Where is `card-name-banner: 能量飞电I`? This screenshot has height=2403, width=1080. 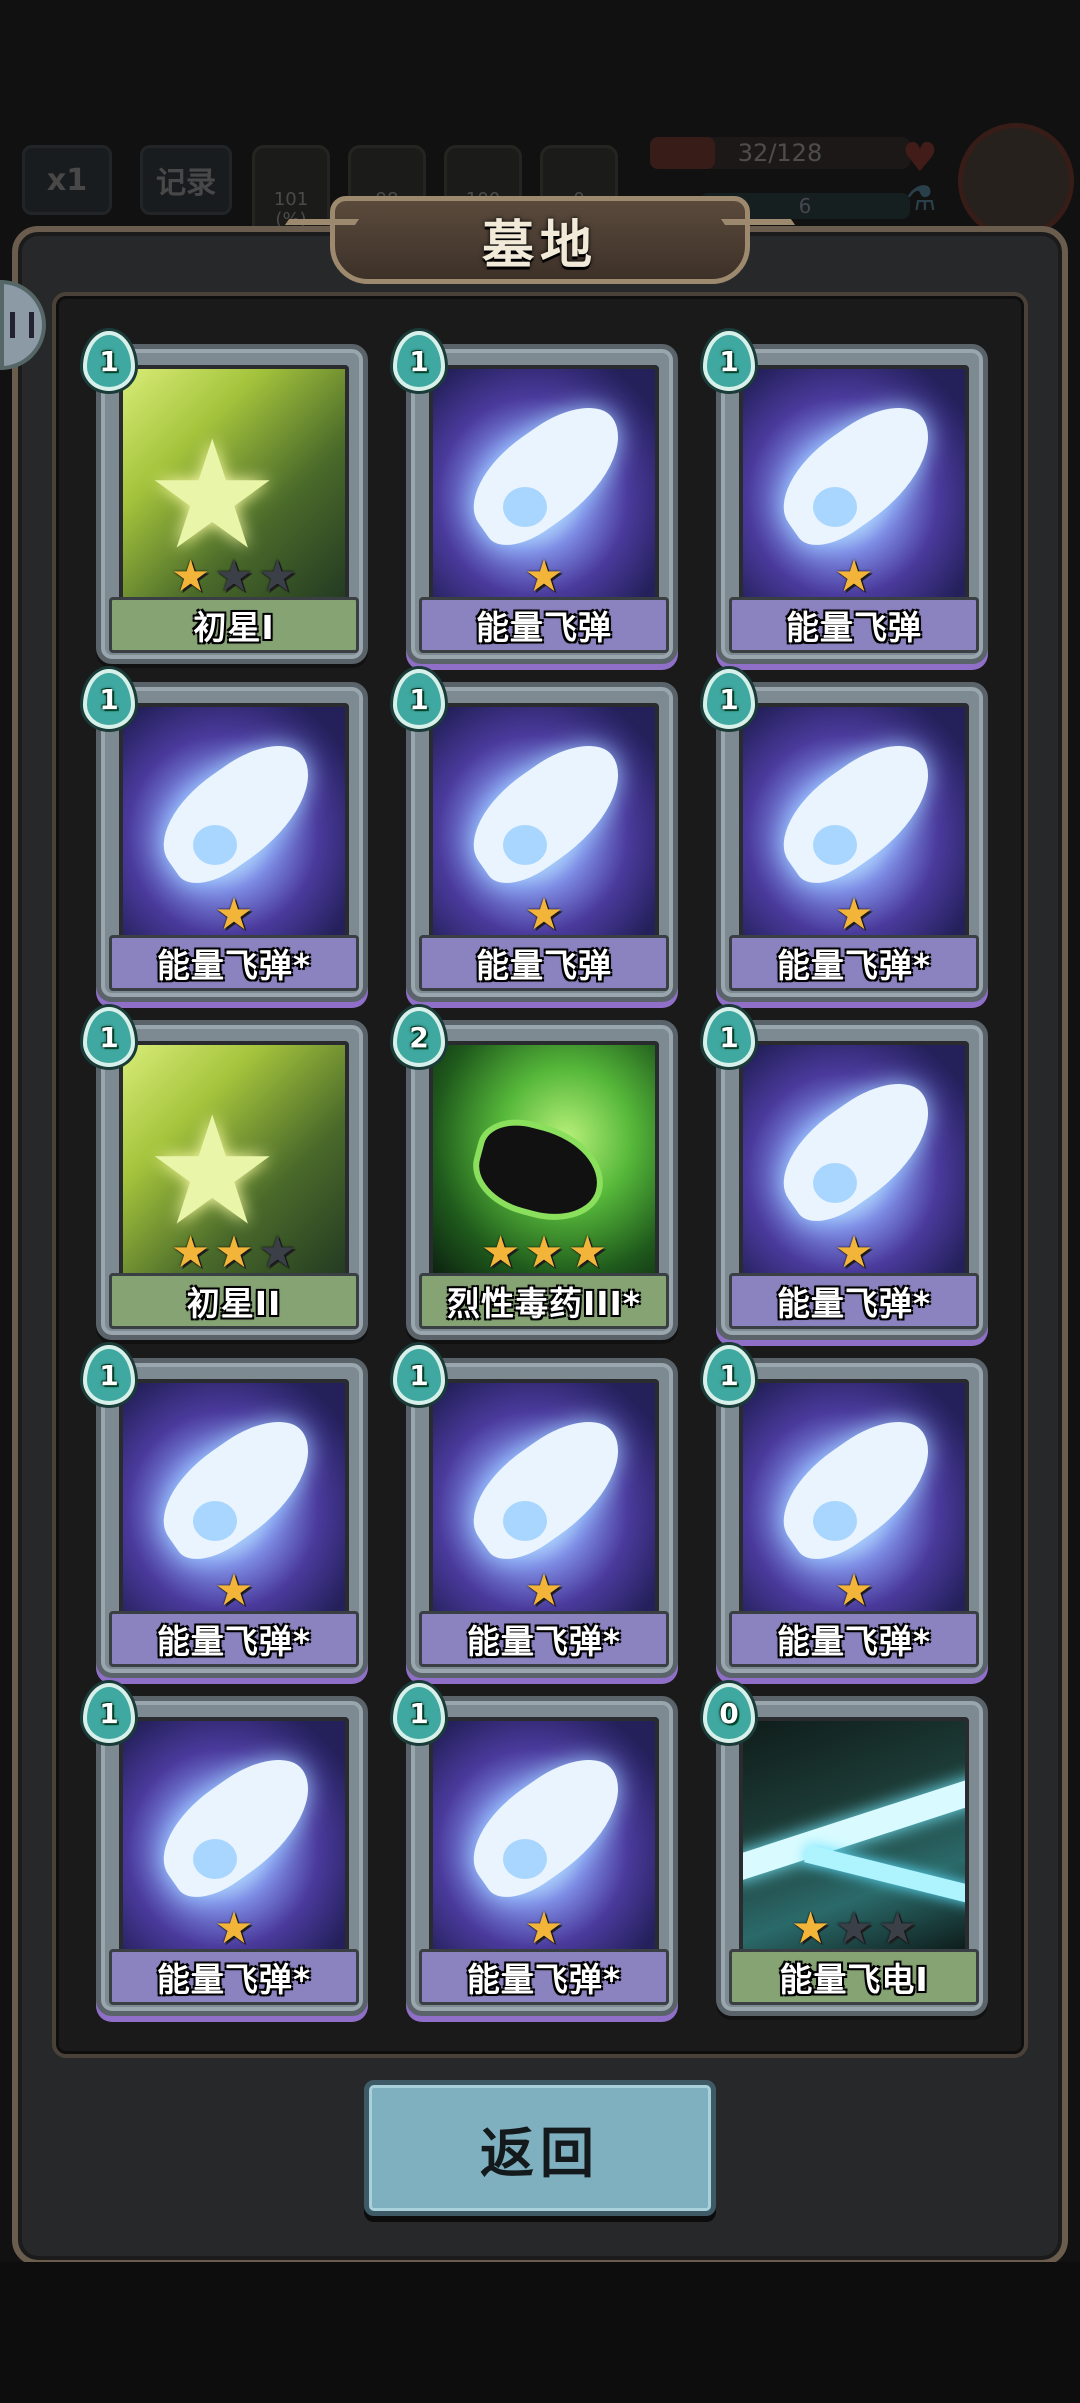
card-name-banner: 能量飞电I is located at coordinates (854, 1977).